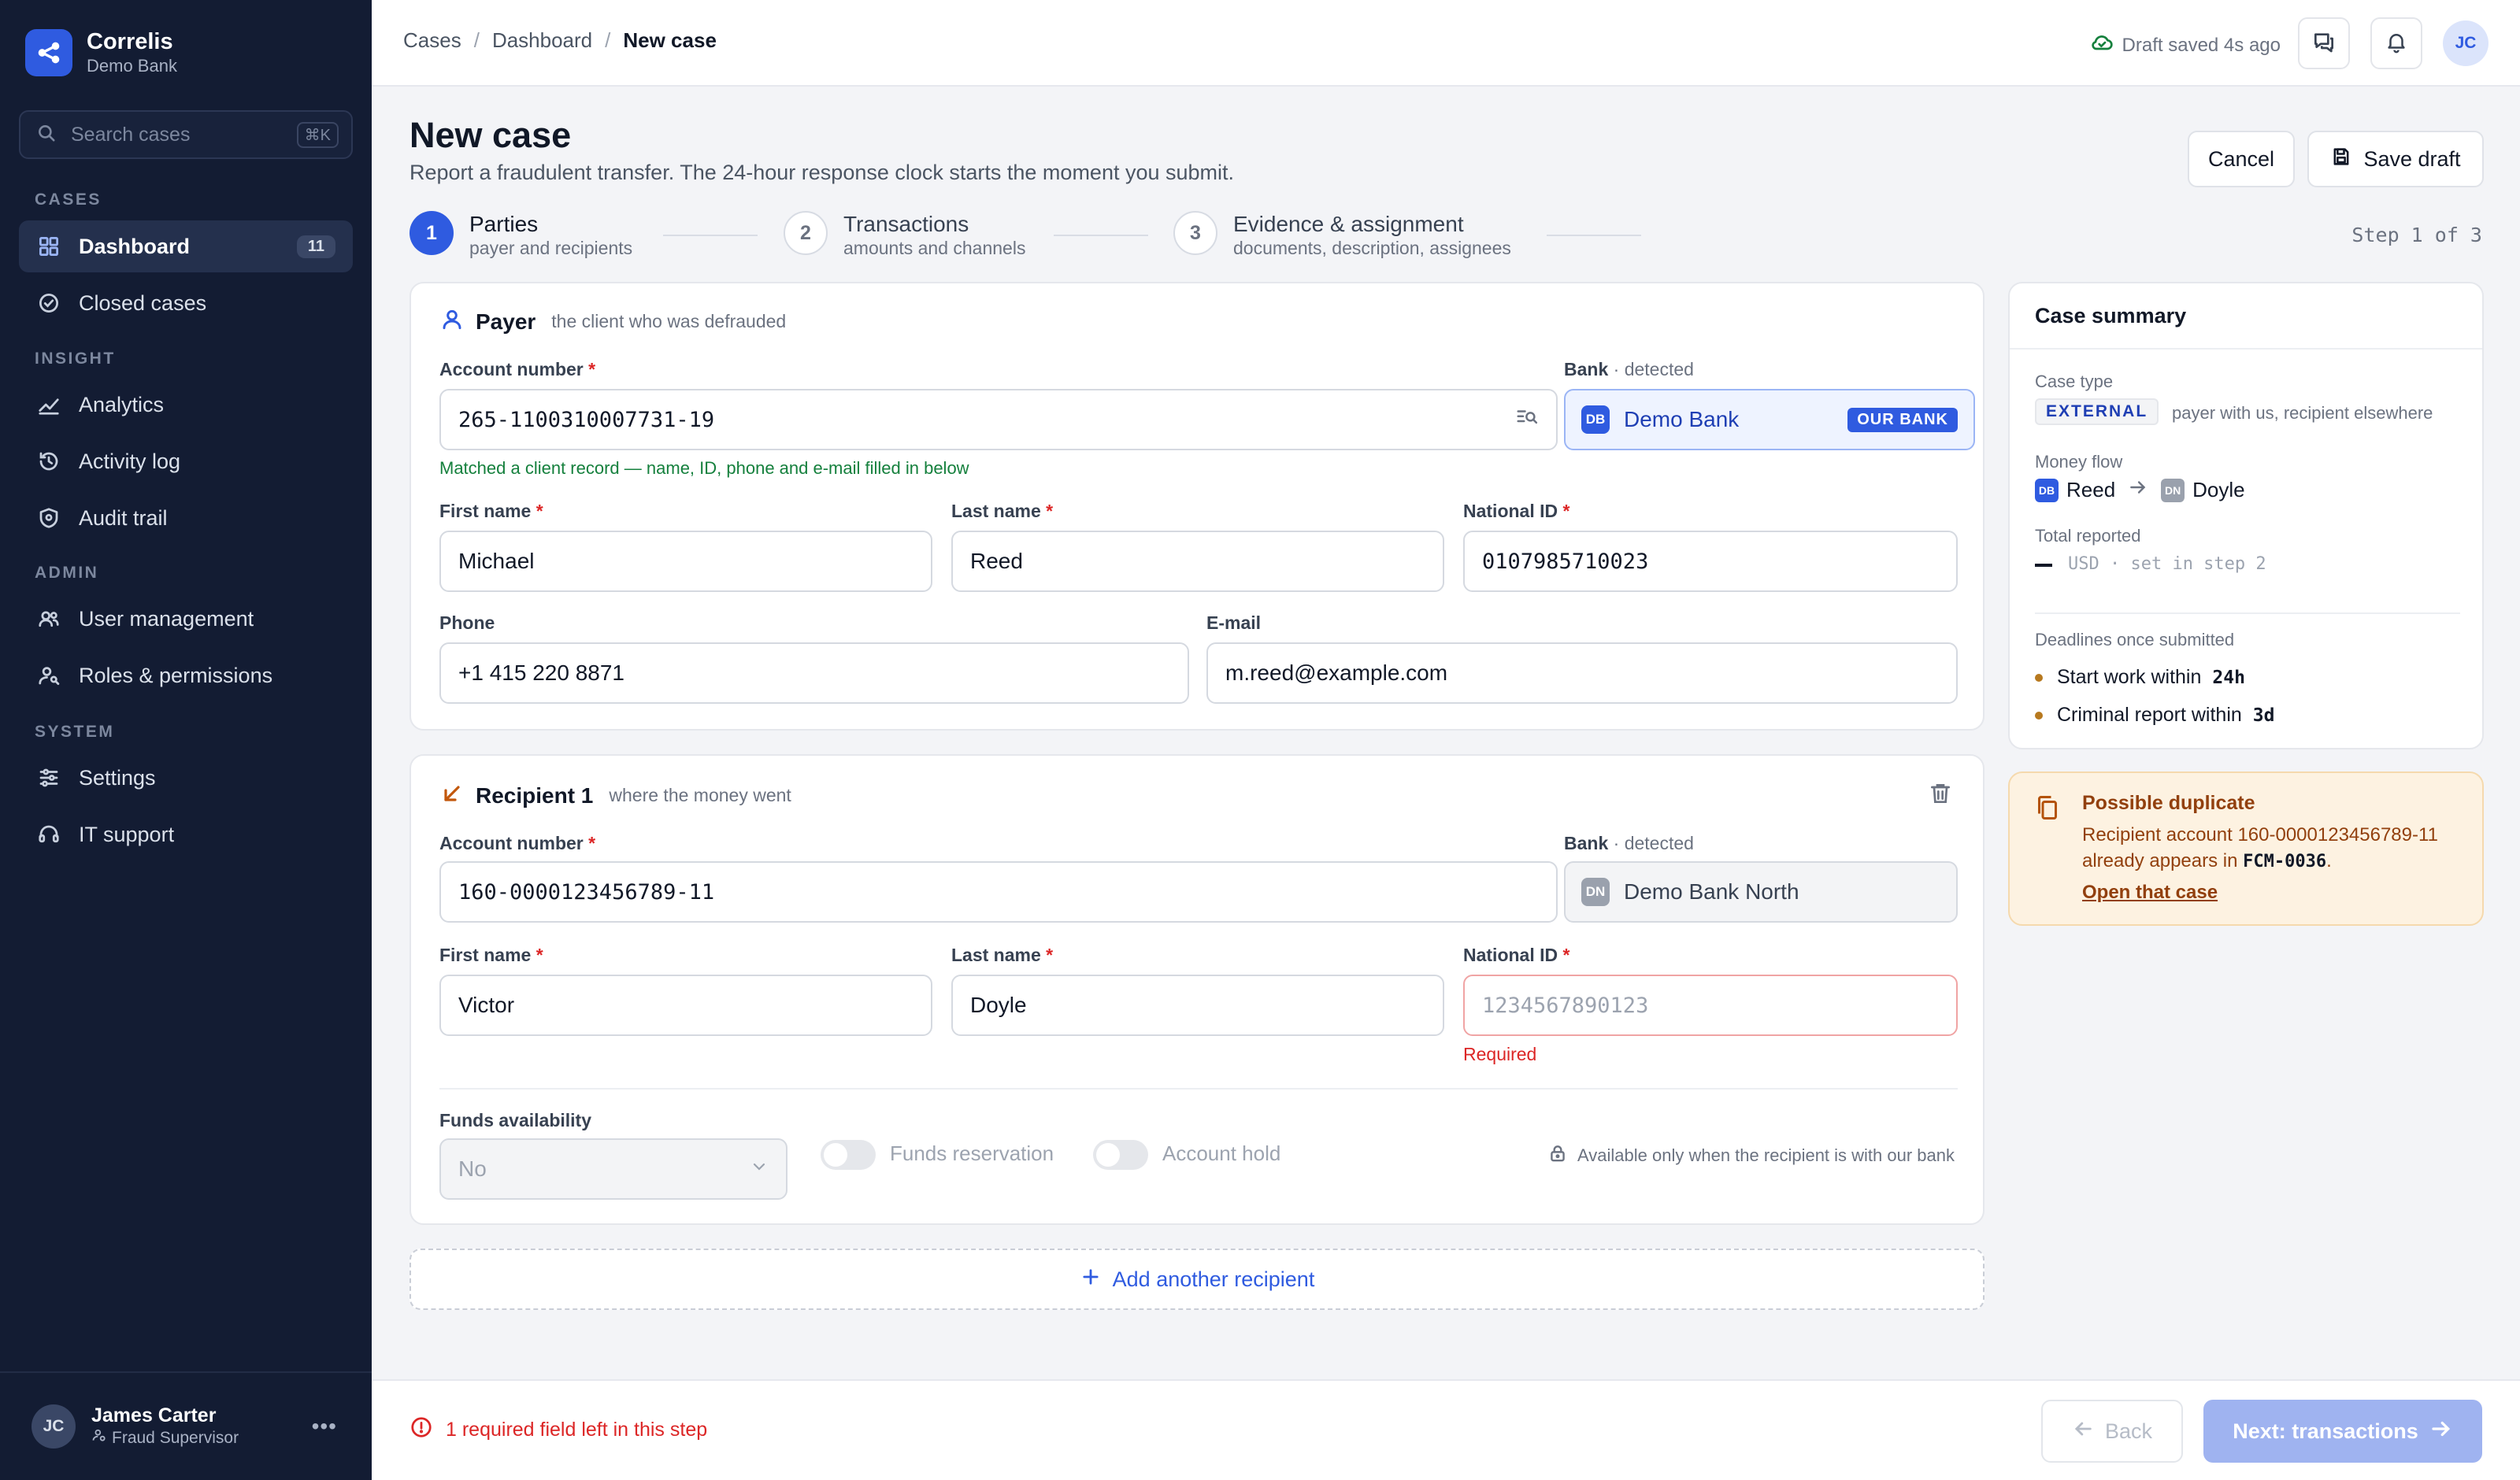 This screenshot has height=1480, width=2520. I want to click on sidebar-item-activity-log: Activity log, so click(186, 461).